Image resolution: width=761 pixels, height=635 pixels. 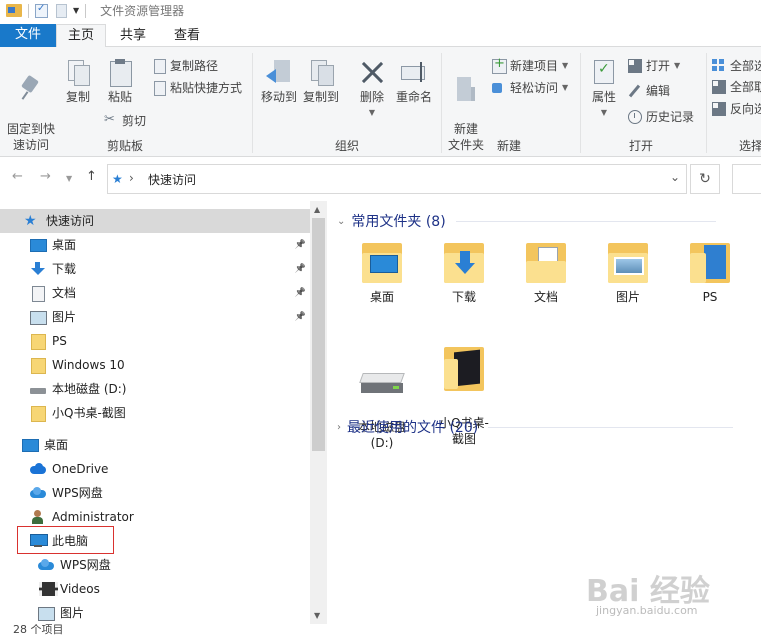 I want to click on tile-pictures: 图片, so click(x=628, y=273).